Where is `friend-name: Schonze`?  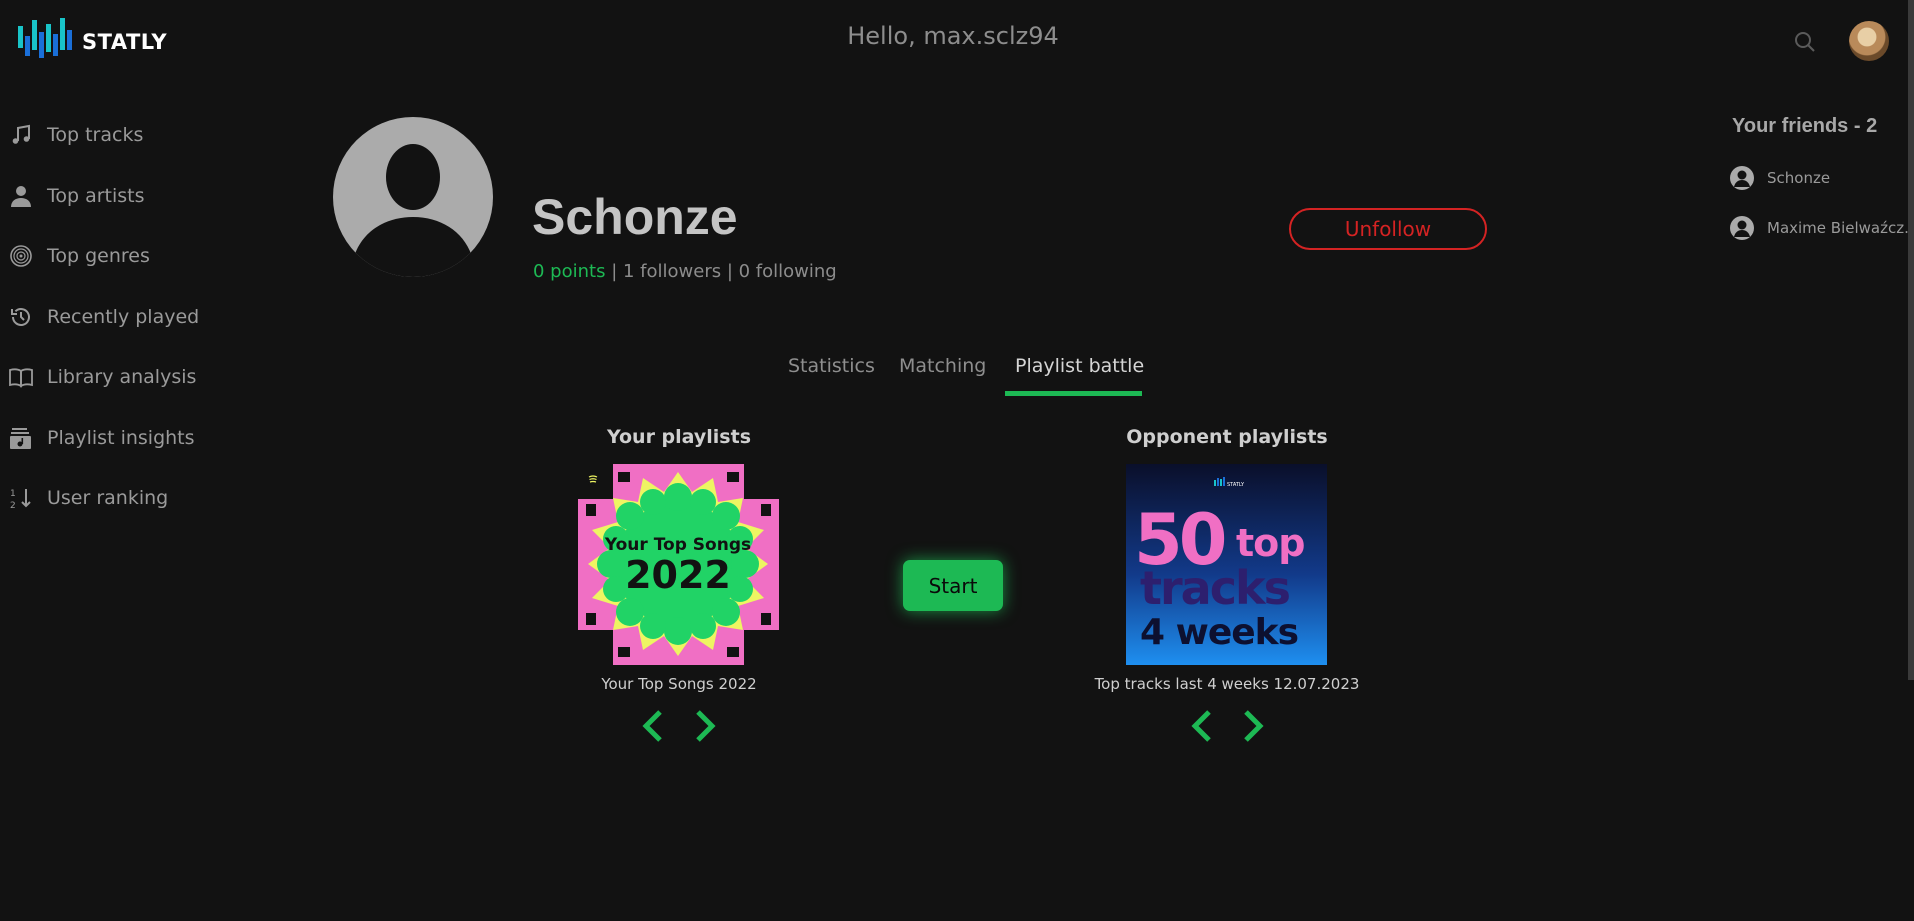
friend-name: Schonze is located at coordinates (1799, 178).